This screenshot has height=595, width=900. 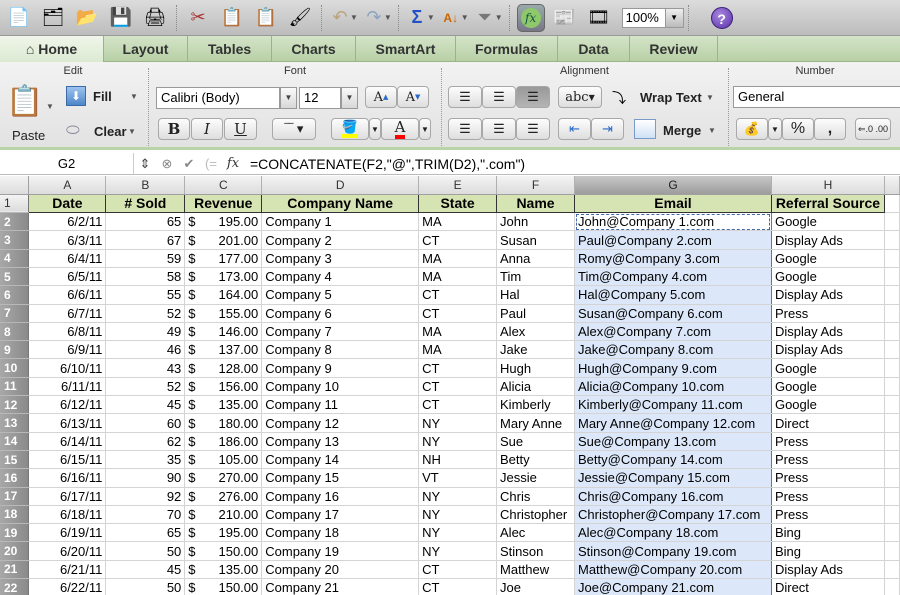 I want to click on cell-sold: 45, so click(x=145, y=570).